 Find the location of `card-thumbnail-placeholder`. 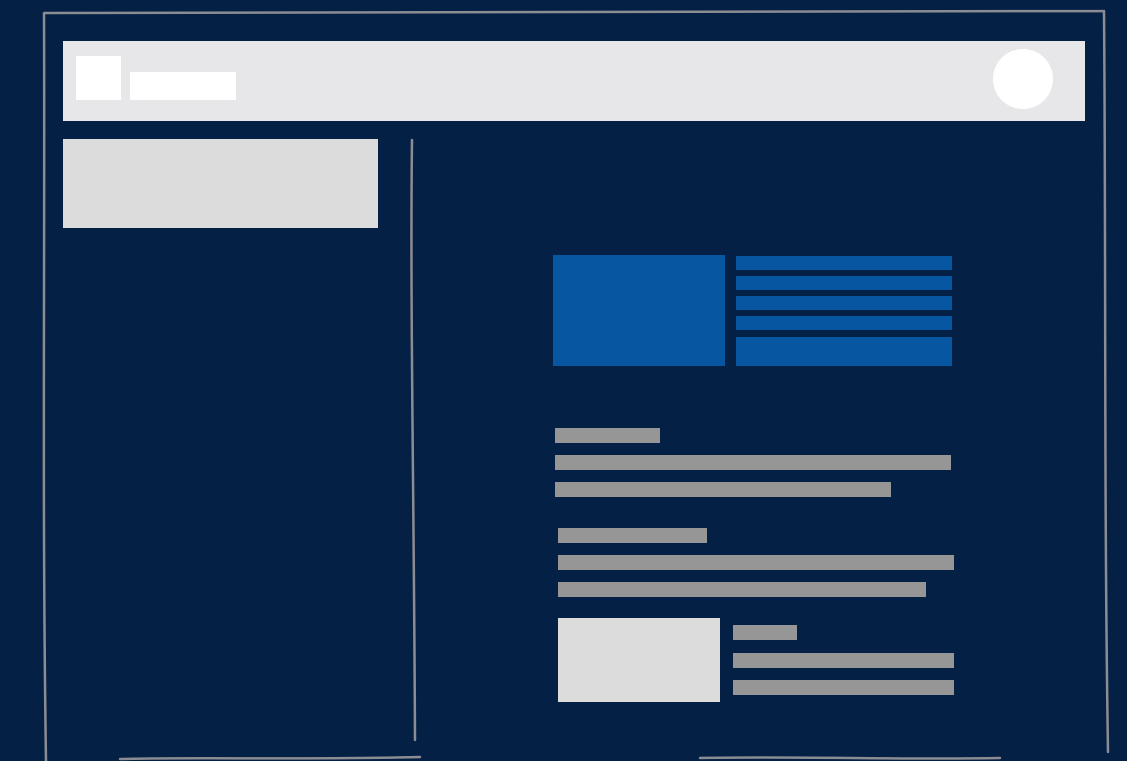

card-thumbnail-placeholder is located at coordinates (639, 660).